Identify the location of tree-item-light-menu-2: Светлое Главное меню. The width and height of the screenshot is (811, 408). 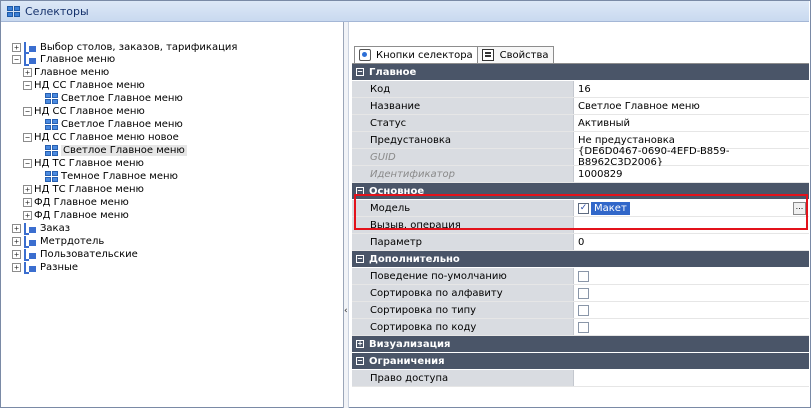
(114, 124).